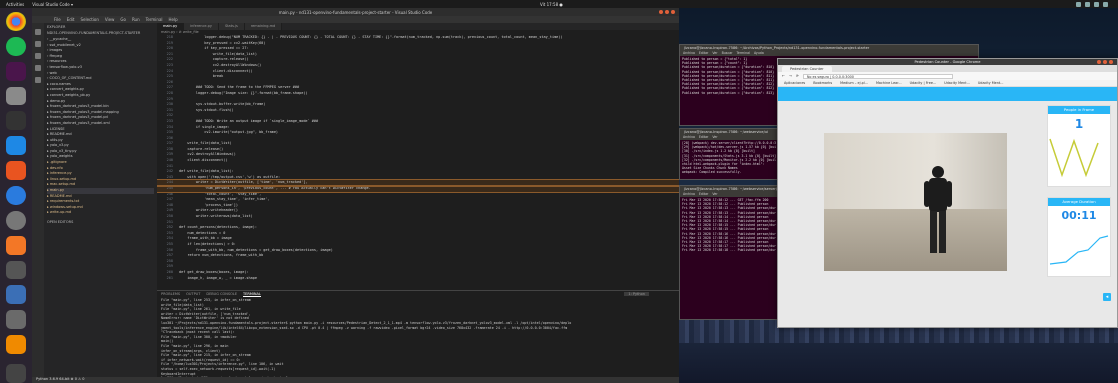 The image size is (1118, 383). Describe the element at coordinates (171, 26) in the screenshot. I see `tab-main-py: main.py` at that location.